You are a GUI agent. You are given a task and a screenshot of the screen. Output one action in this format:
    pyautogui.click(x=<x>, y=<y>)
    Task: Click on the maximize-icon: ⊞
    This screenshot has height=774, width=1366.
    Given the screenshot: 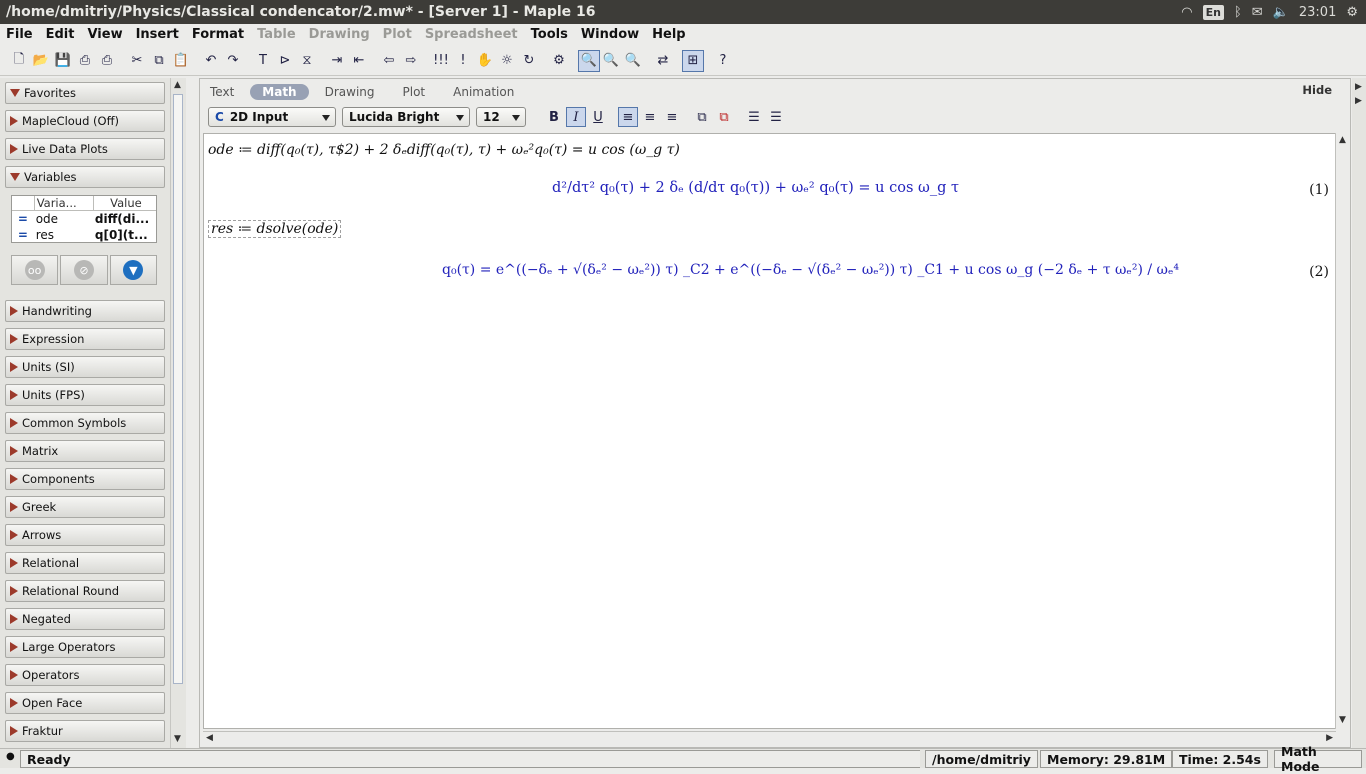 What is the action you would take?
    pyautogui.click(x=693, y=60)
    